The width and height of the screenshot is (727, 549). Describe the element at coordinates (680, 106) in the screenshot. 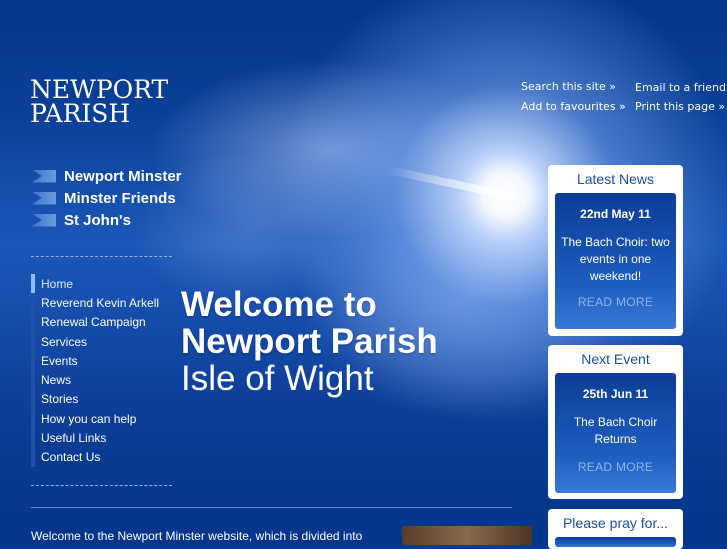

I see `print-page-link: Print this page »` at that location.